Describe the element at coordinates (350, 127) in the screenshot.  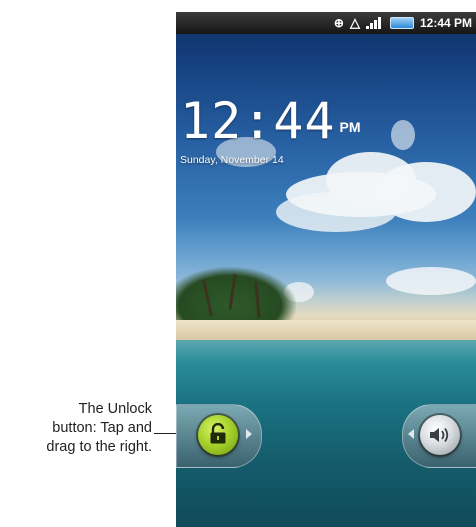
I see `clock-ampm: PM` at that location.